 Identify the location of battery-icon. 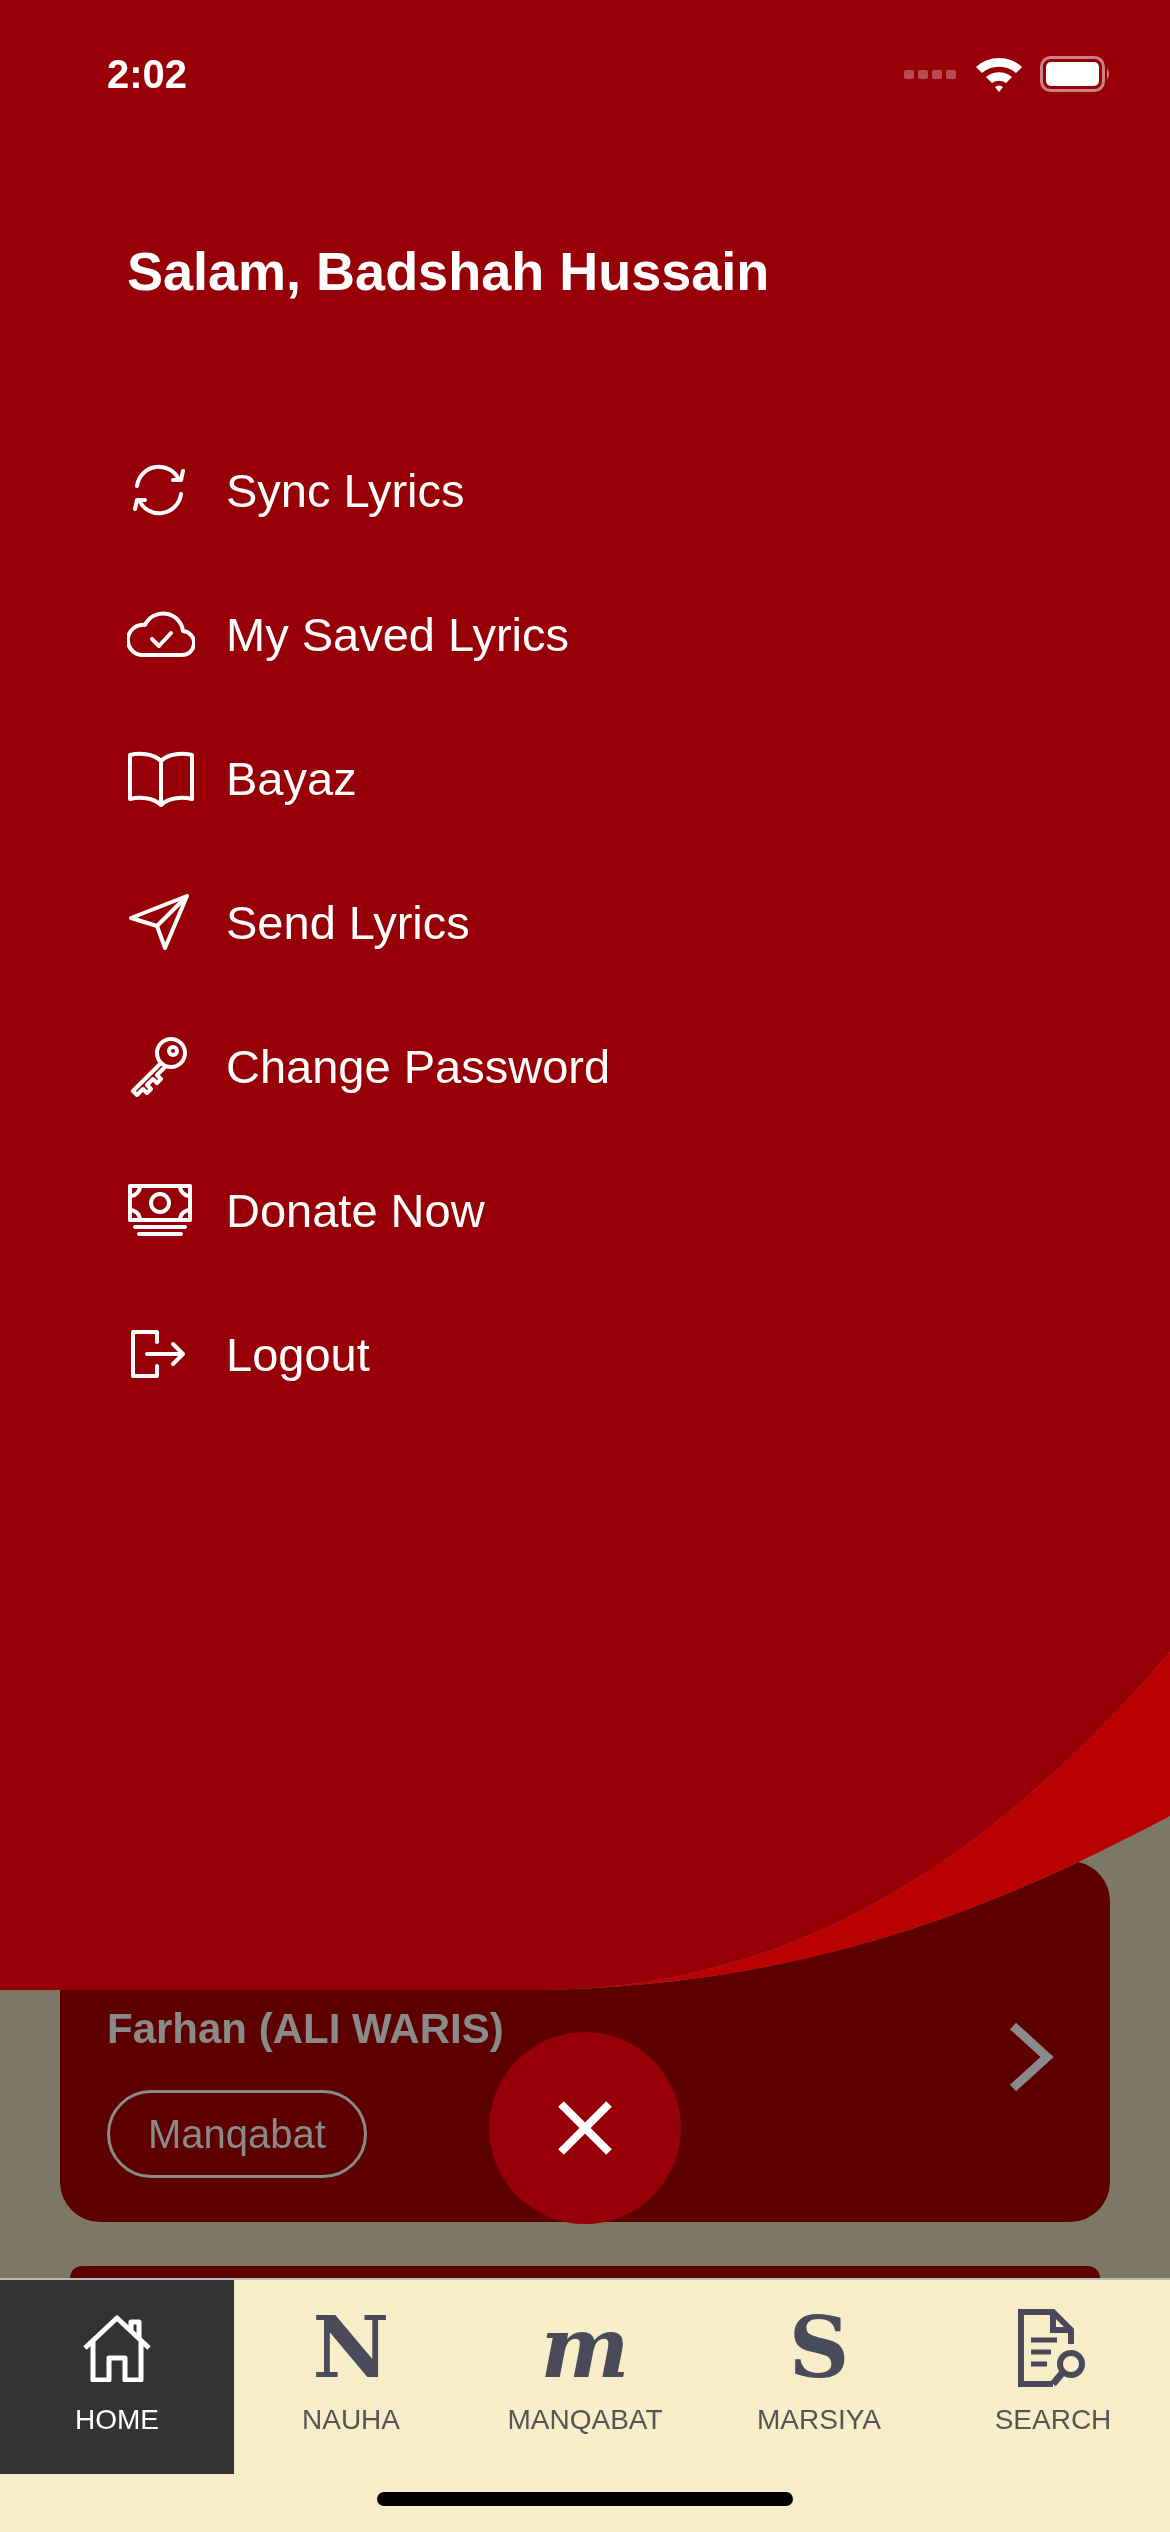
(1076, 74).